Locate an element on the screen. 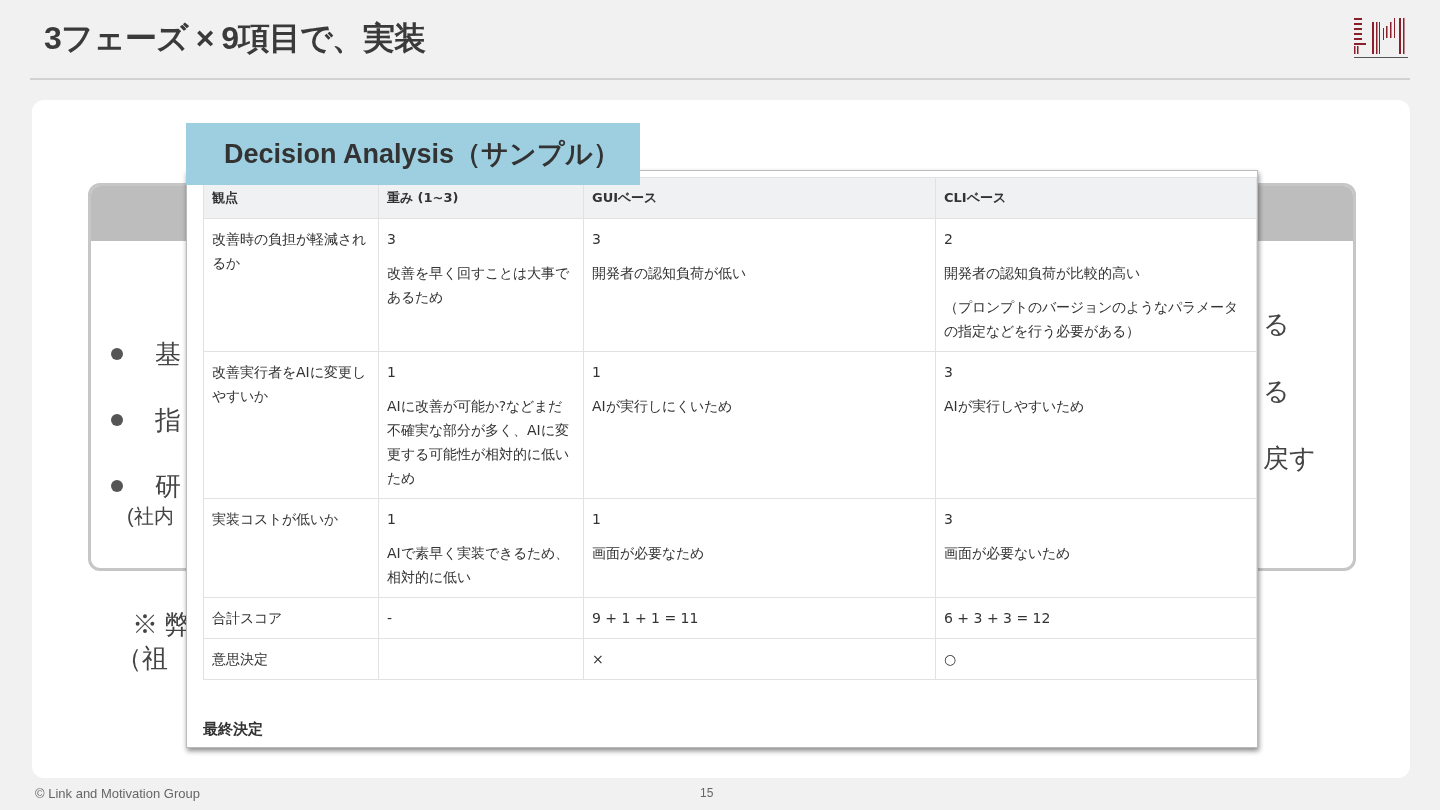 The height and width of the screenshot is (810, 1440). table-cell-text: × is located at coordinates (598, 659).